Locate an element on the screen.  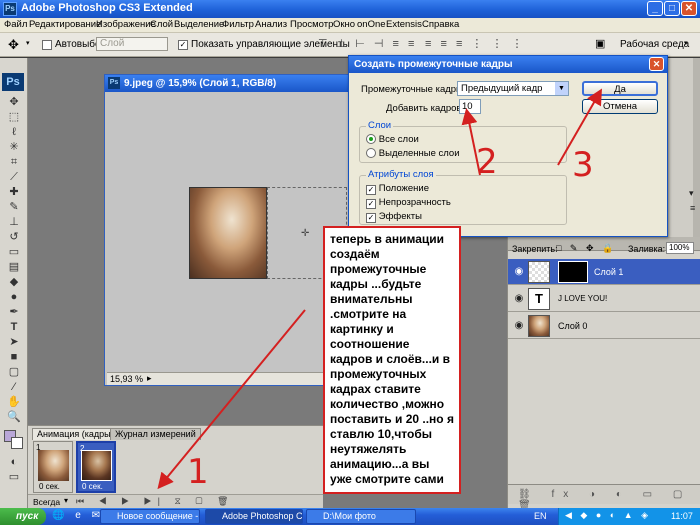
background-color-swatch is located at coordinates (17, 443).